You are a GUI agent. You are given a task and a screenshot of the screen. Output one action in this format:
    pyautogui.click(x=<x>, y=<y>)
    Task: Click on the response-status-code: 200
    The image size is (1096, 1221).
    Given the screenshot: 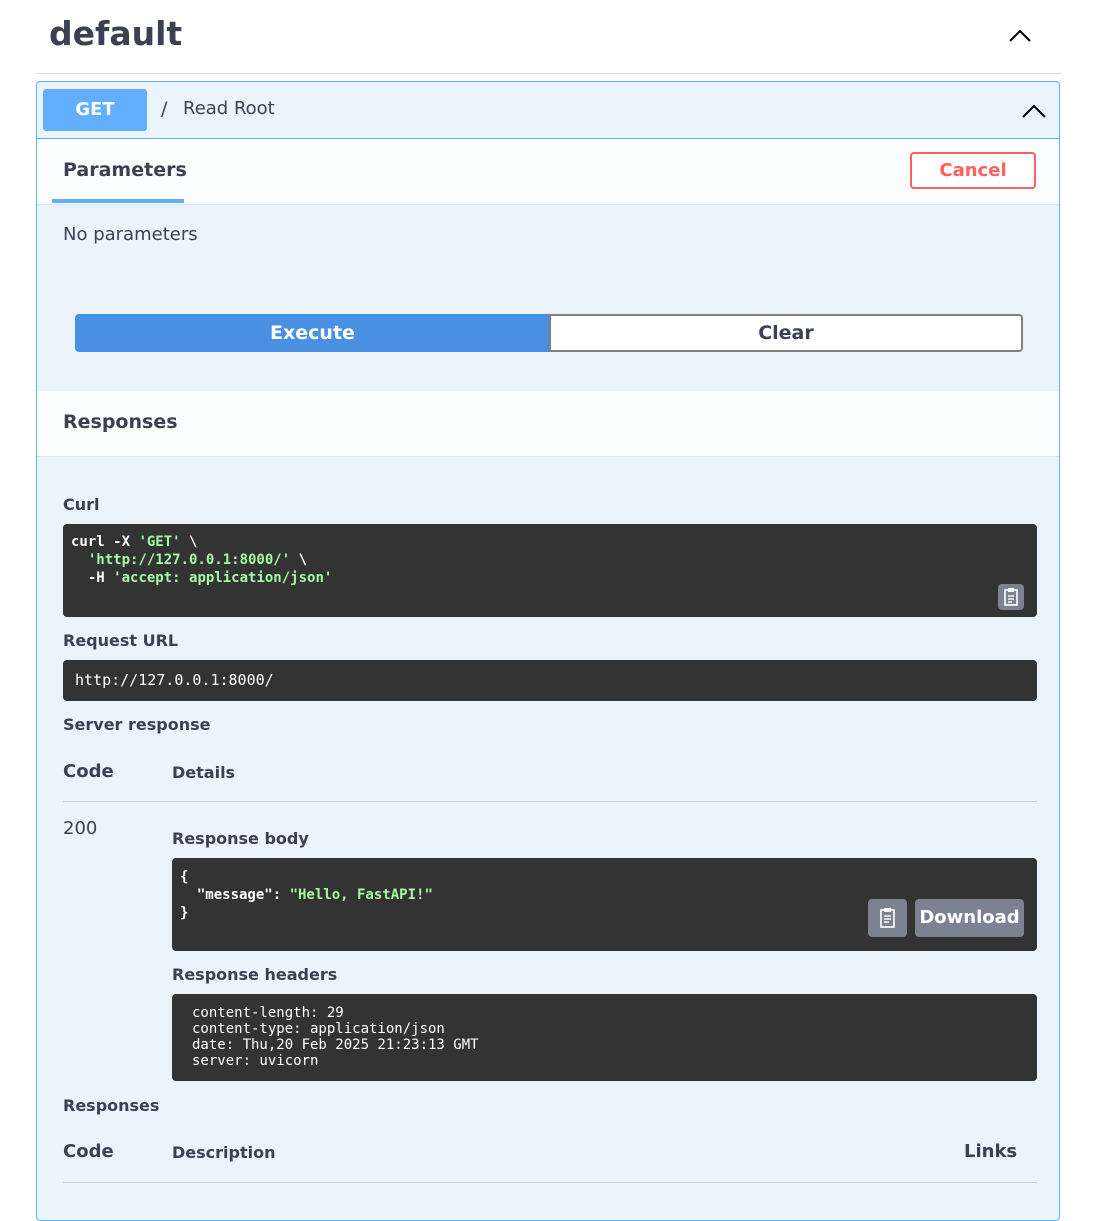 What is the action you would take?
    pyautogui.click(x=80, y=828)
    